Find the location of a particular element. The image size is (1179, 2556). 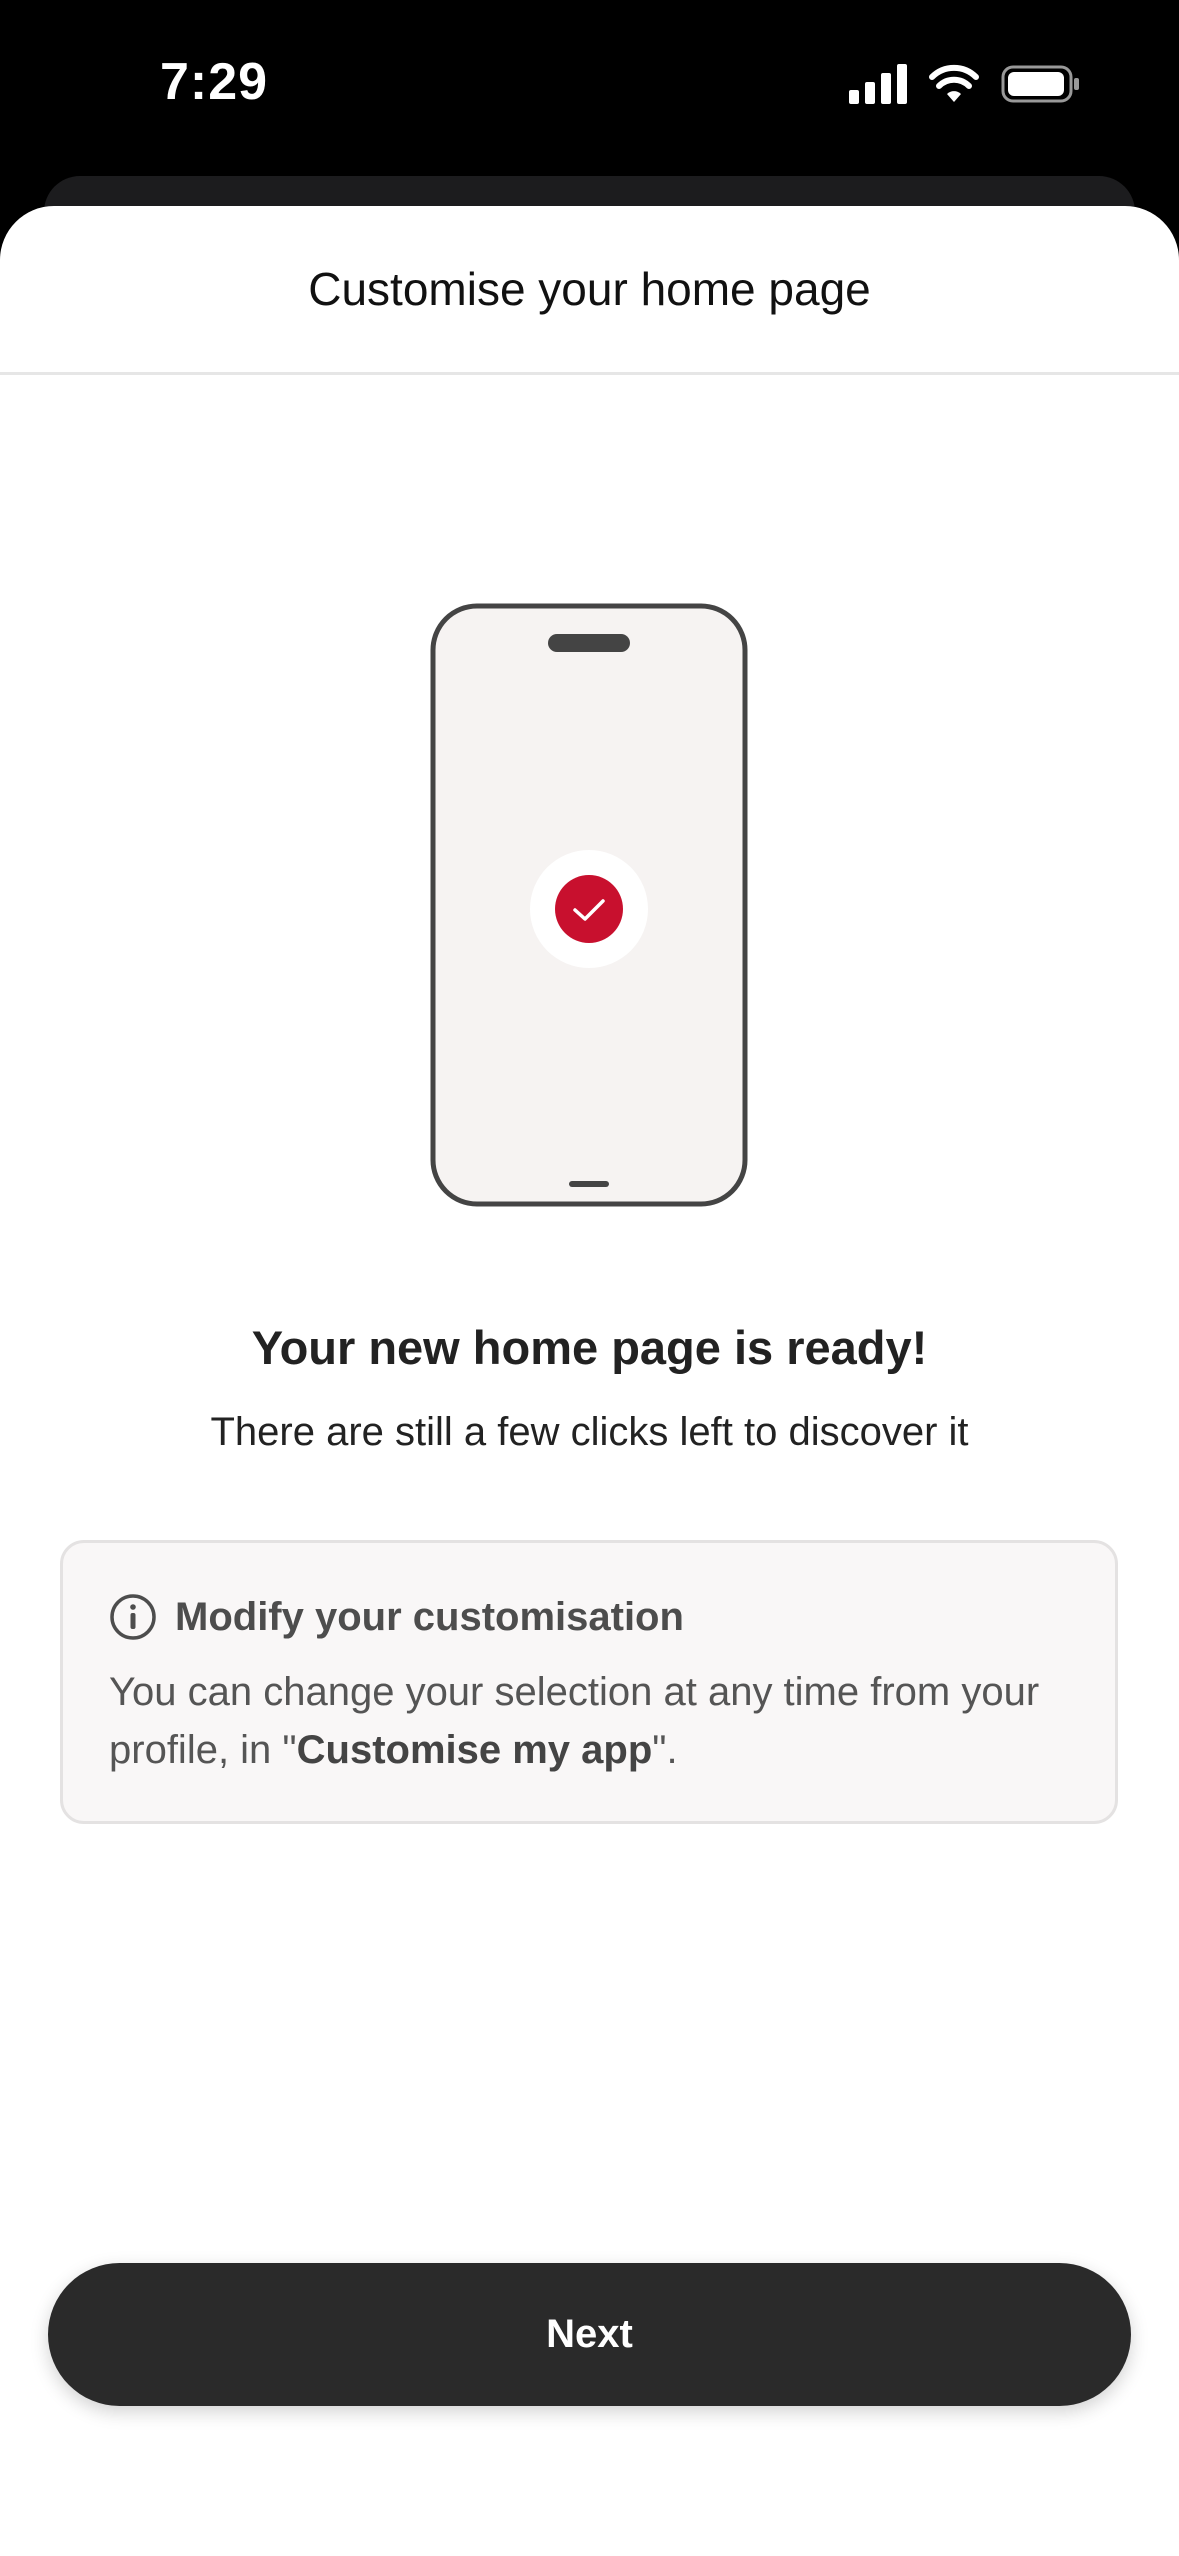

signal-icon is located at coordinates (878, 84).